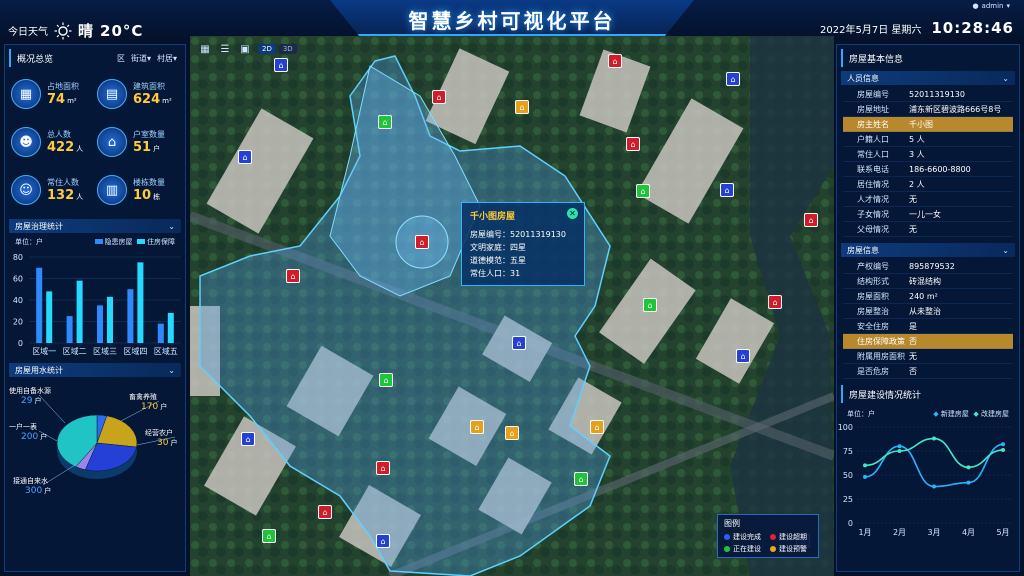  What do you see at coordinates (205, 49) in the screenshot?
I see `grid-view-icon: ▦` at bounding box center [205, 49].